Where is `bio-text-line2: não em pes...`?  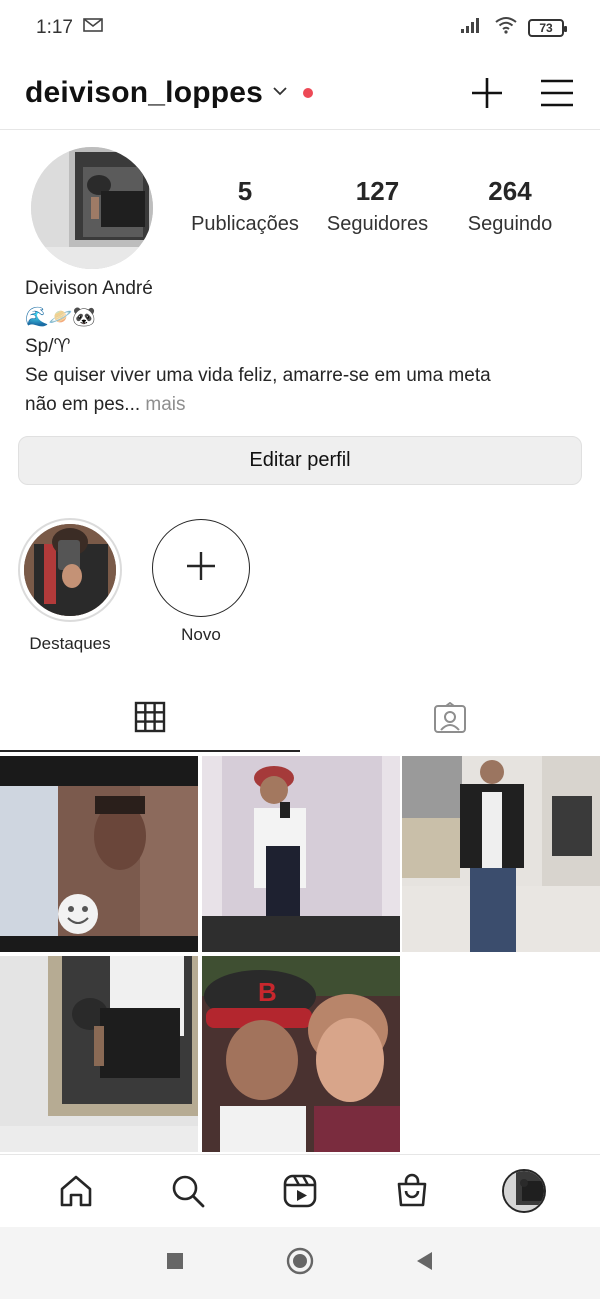
bio-text-line2: não em pes... is located at coordinates (83, 404).